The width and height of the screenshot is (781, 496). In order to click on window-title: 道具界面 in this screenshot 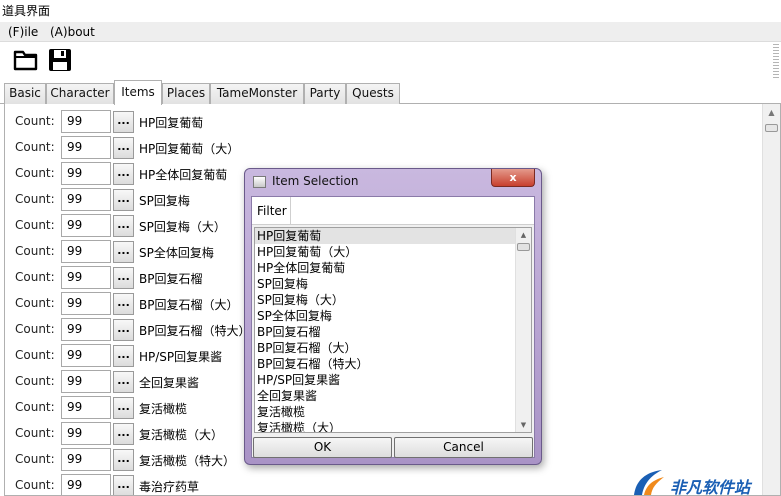, I will do `click(26, 11)`.